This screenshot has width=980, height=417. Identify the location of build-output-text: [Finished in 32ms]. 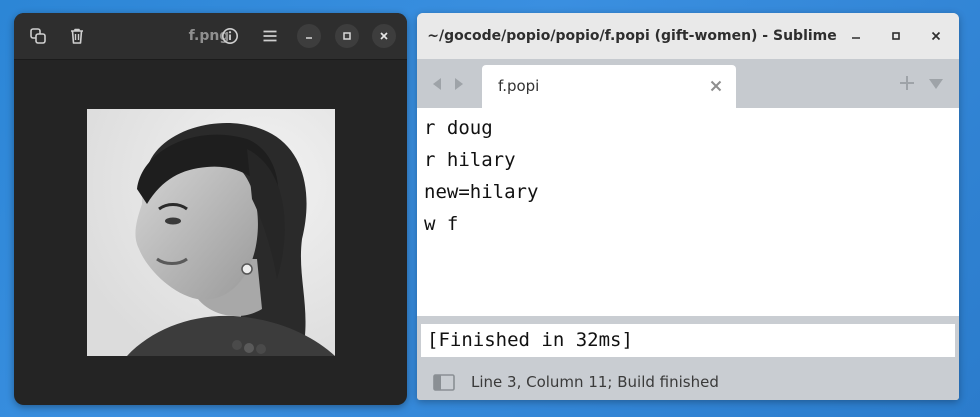
(530, 340).